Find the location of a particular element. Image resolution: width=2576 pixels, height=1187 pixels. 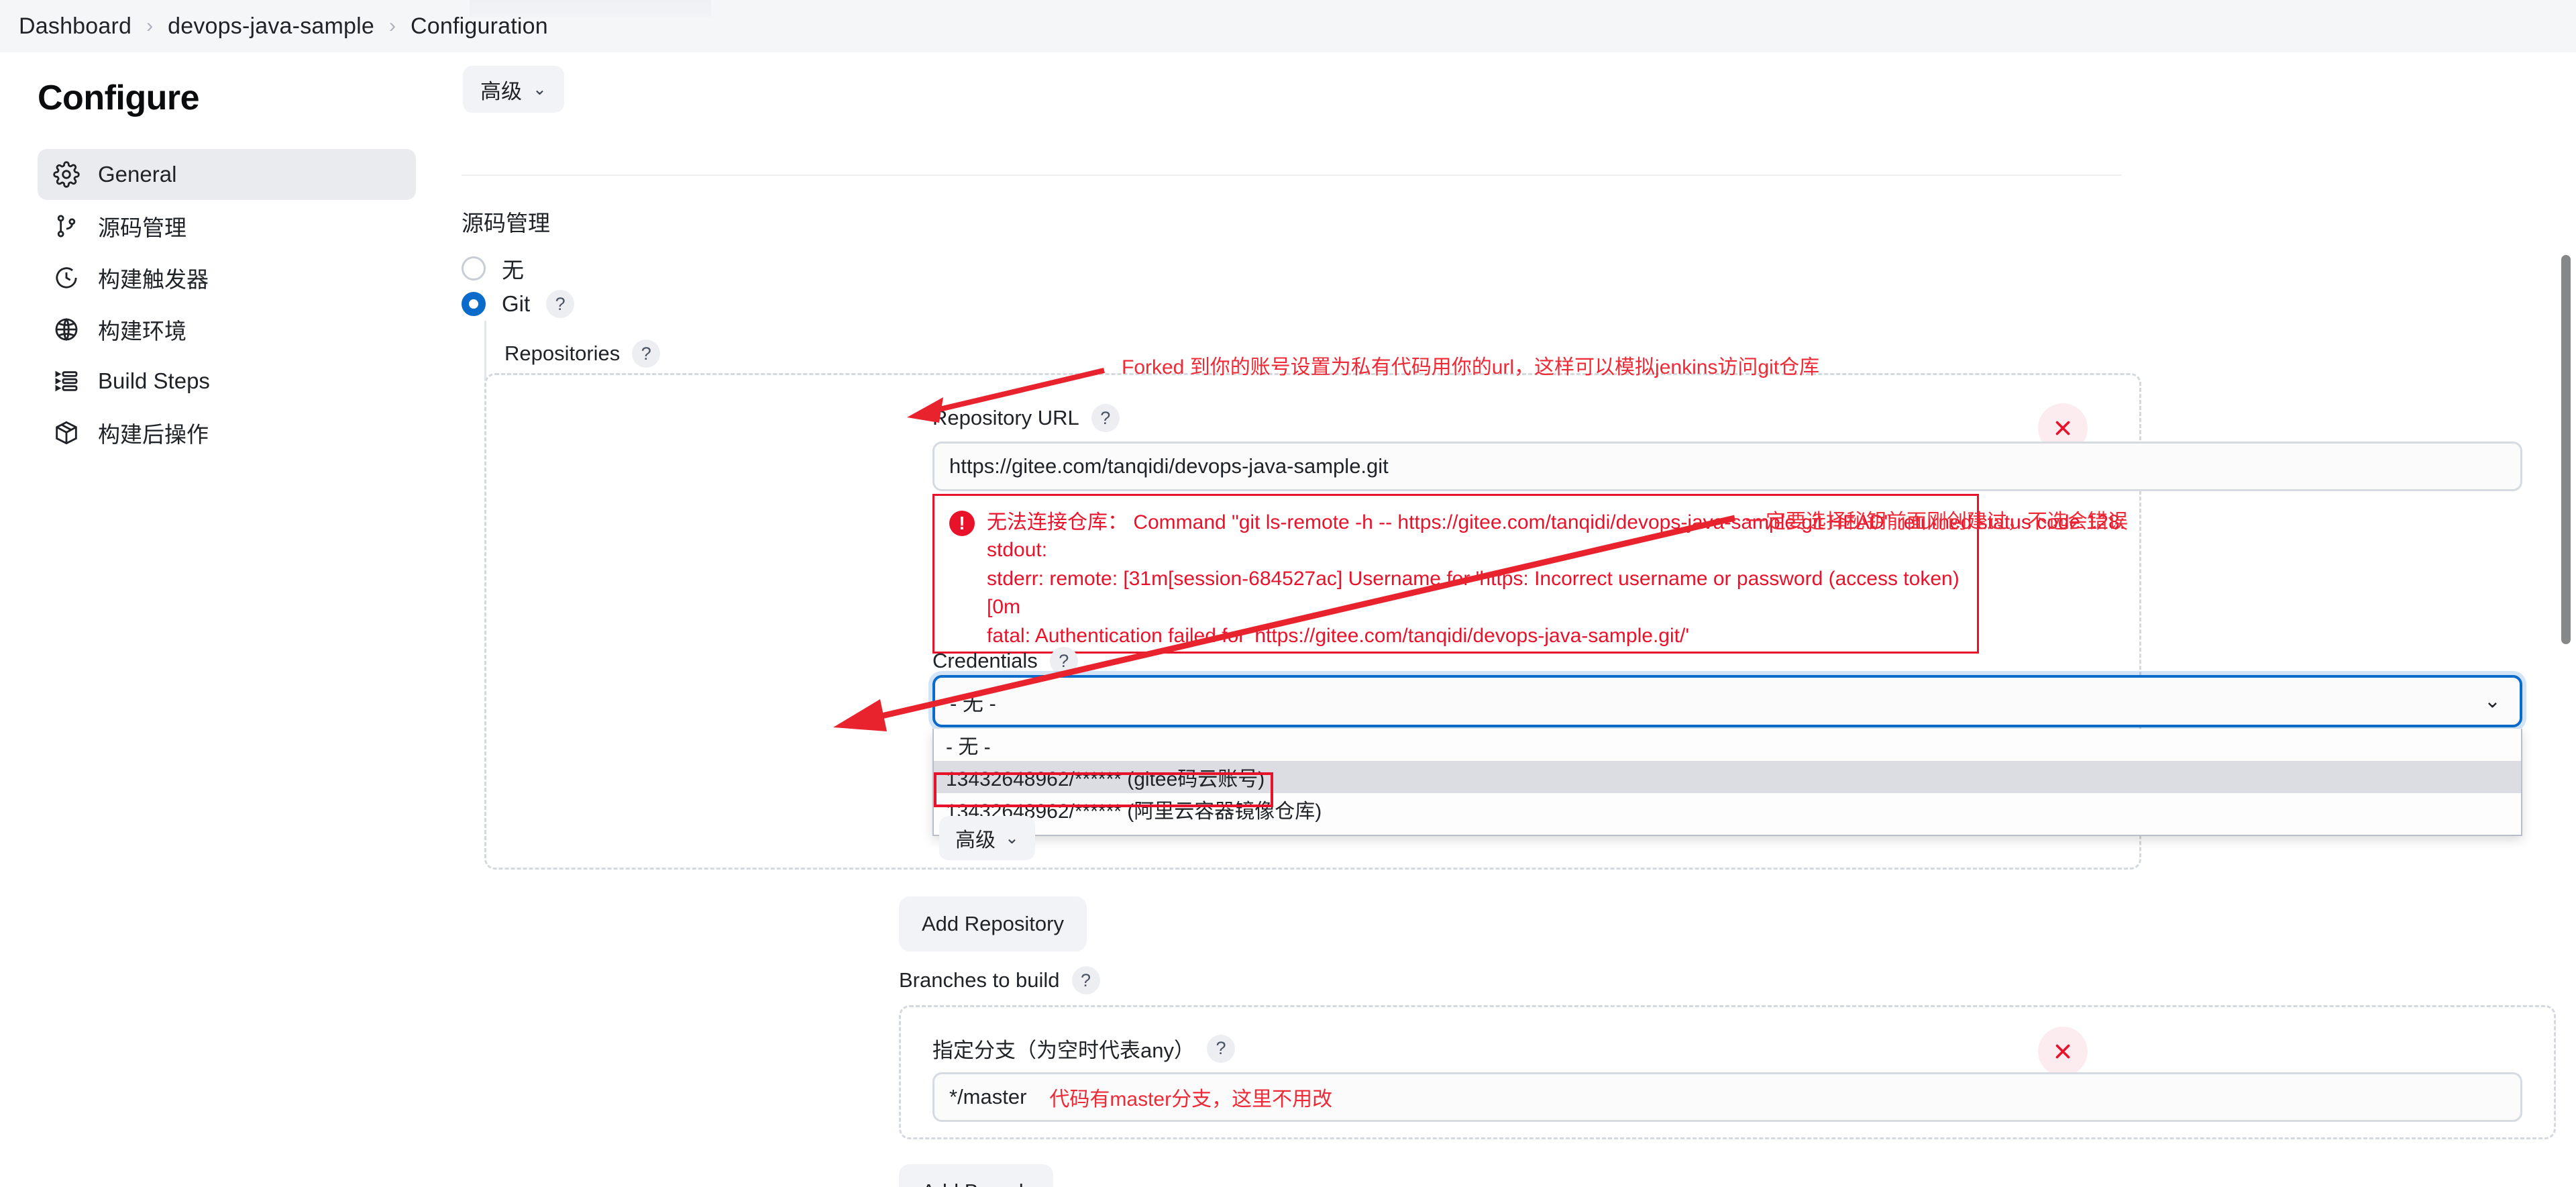

annotation-arrow-credentials is located at coordinates (1284, 623).